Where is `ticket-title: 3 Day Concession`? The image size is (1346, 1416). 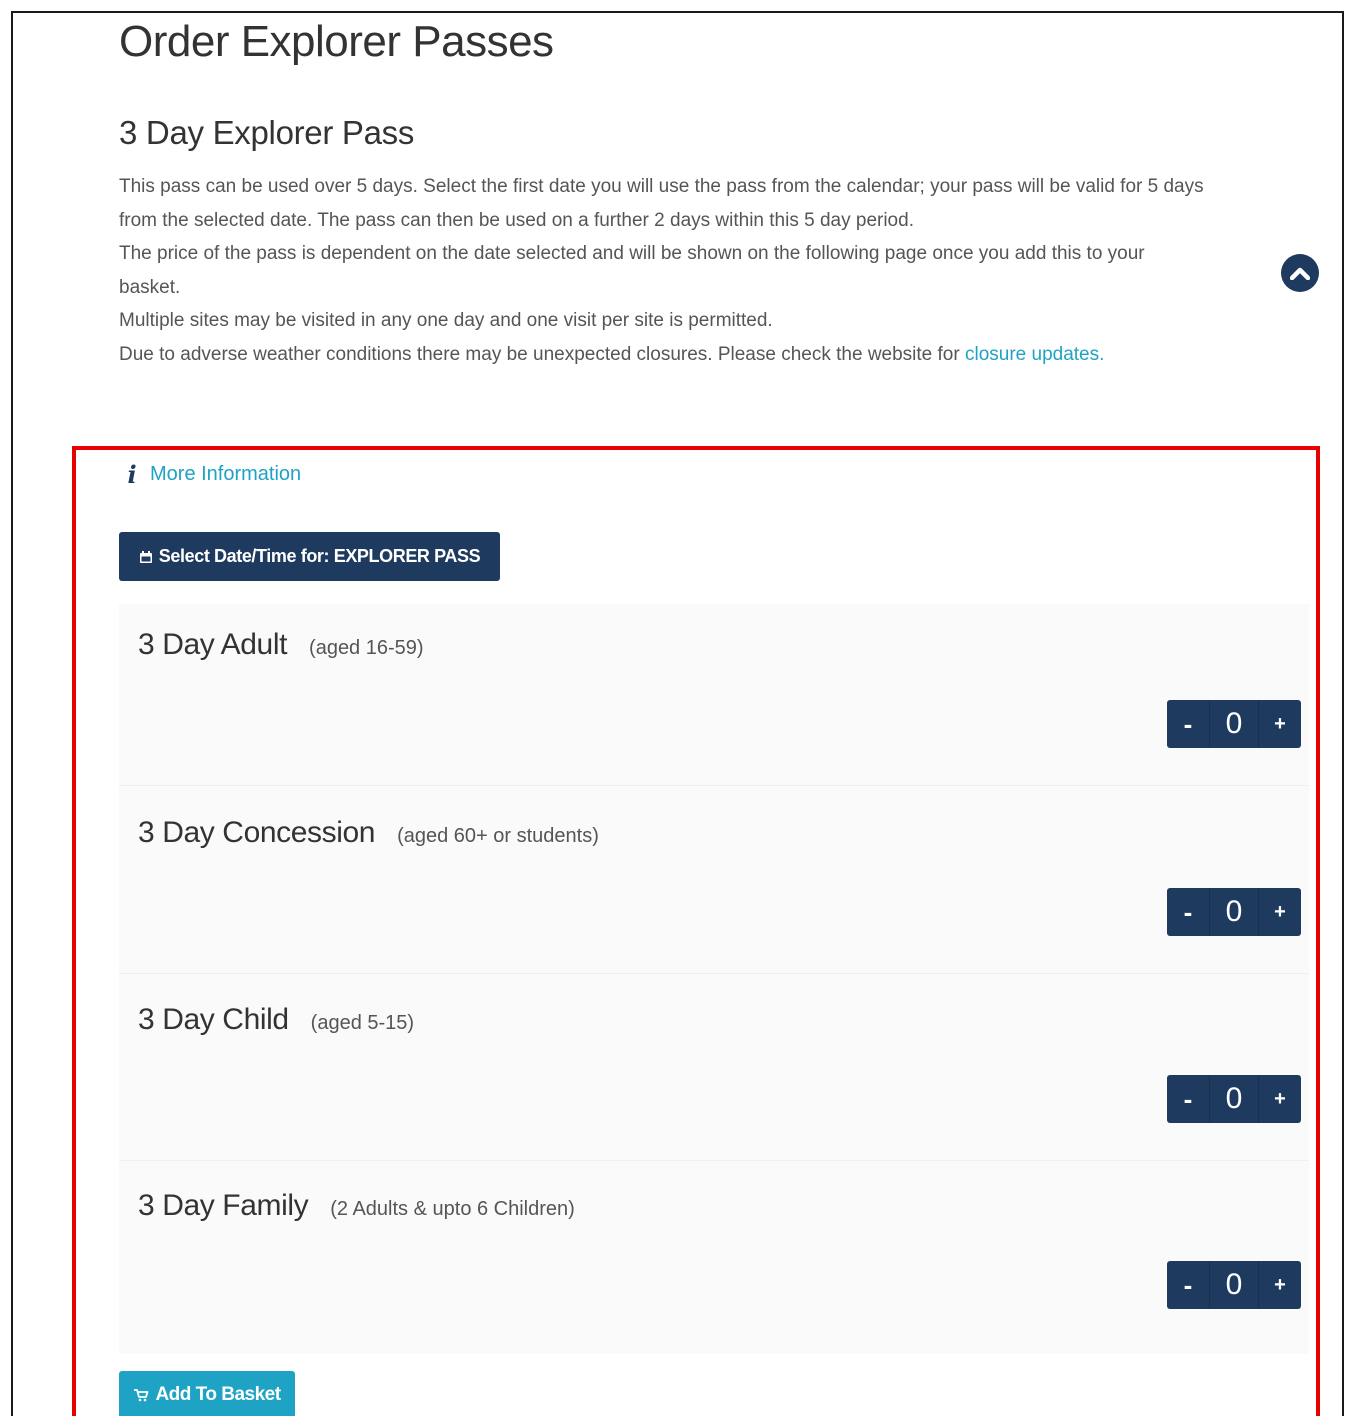
ticket-title: 3 Day Concession is located at coordinates (257, 832).